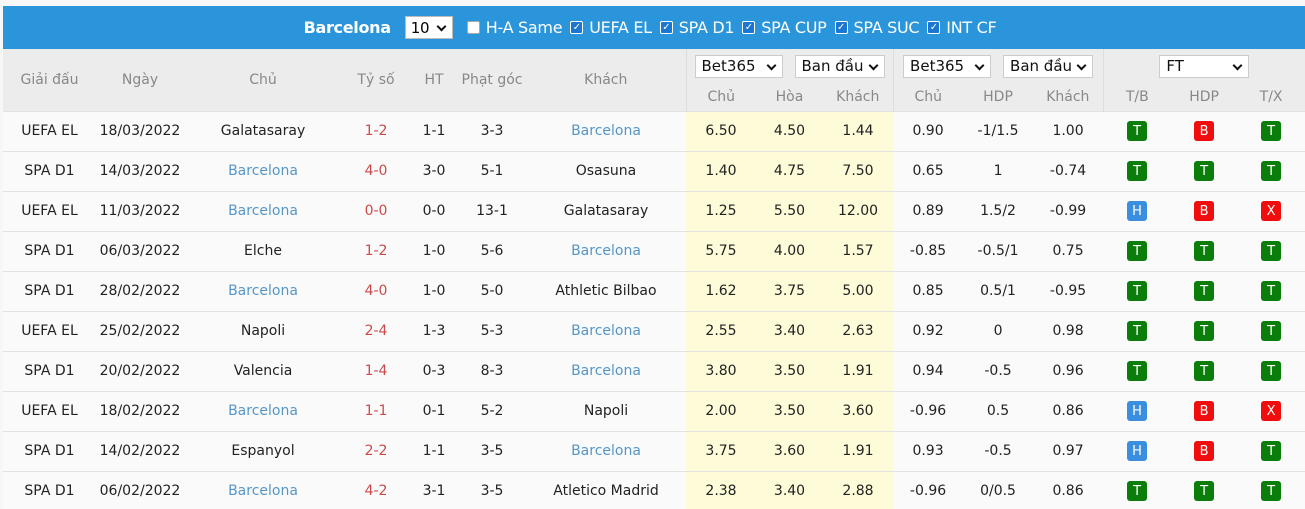 Image resolution: width=1305 pixels, height=509 pixels. Describe the element at coordinates (858, 330) in the screenshot. I see `odds1-away-cell: 2.63` at that location.